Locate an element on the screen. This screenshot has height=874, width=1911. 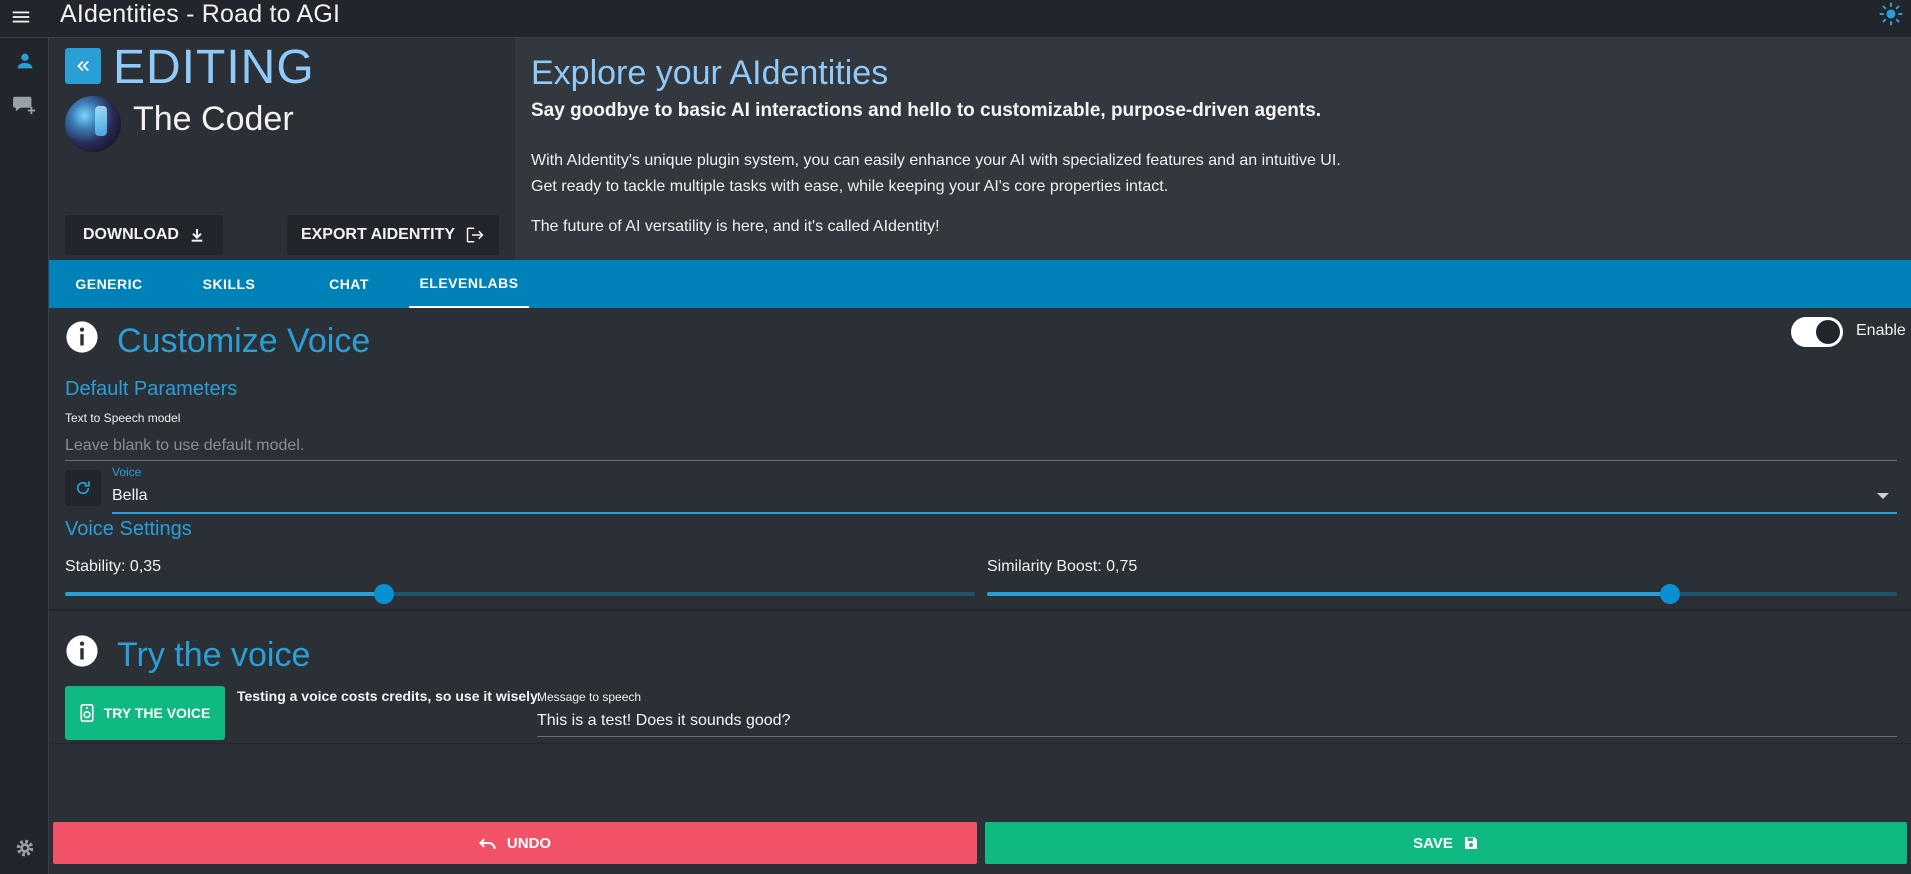
download-button: DOWNLOAD is located at coordinates (144, 235).